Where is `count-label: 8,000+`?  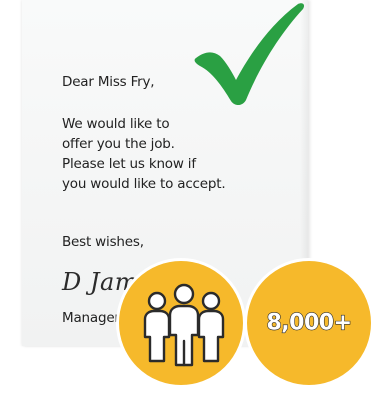
count-label: 8,000+ is located at coordinates (309, 323).